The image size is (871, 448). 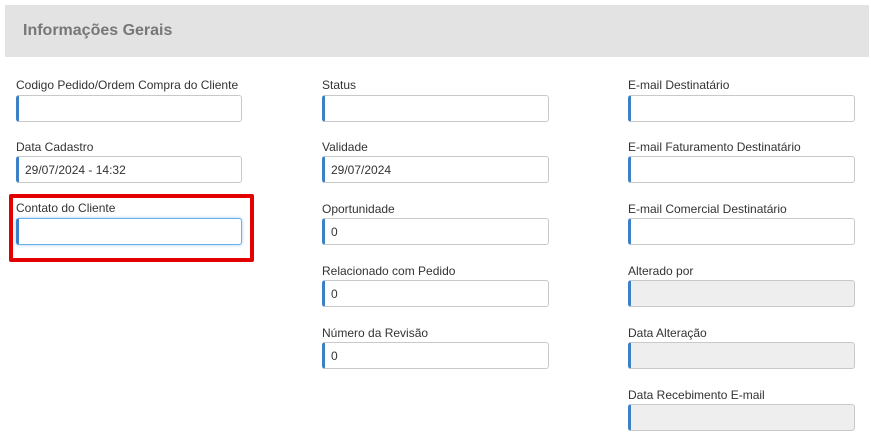 What do you see at coordinates (741, 108) in the screenshot?
I see `email-destinatario-input` at bounding box center [741, 108].